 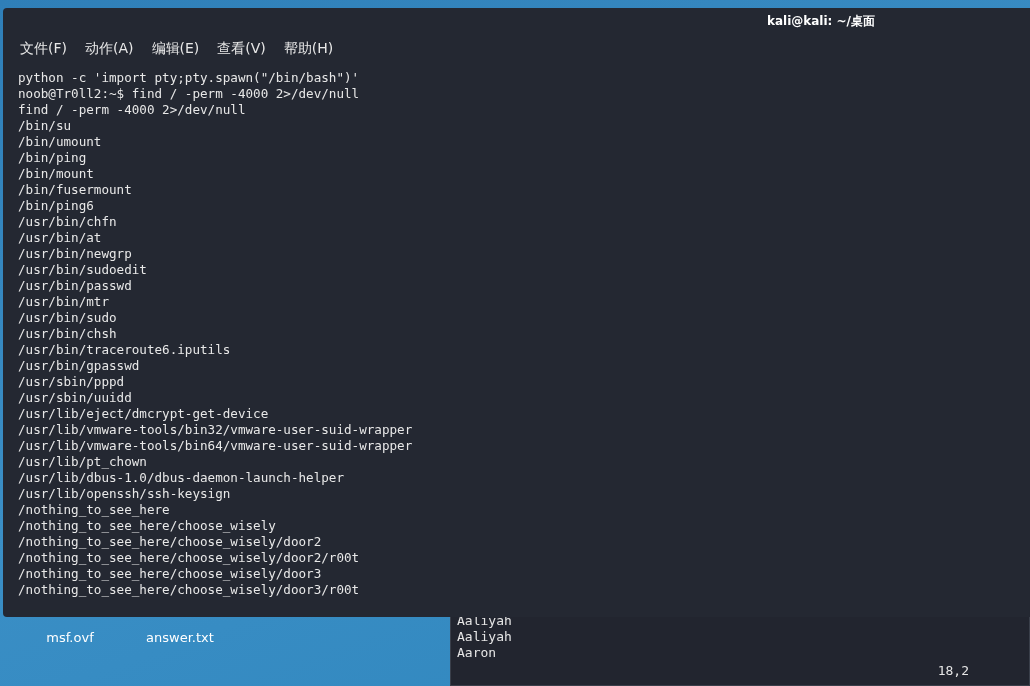 What do you see at coordinates (75, 398) in the screenshot?
I see `terminal-line: /usr/sbin/uuidd` at bounding box center [75, 398].